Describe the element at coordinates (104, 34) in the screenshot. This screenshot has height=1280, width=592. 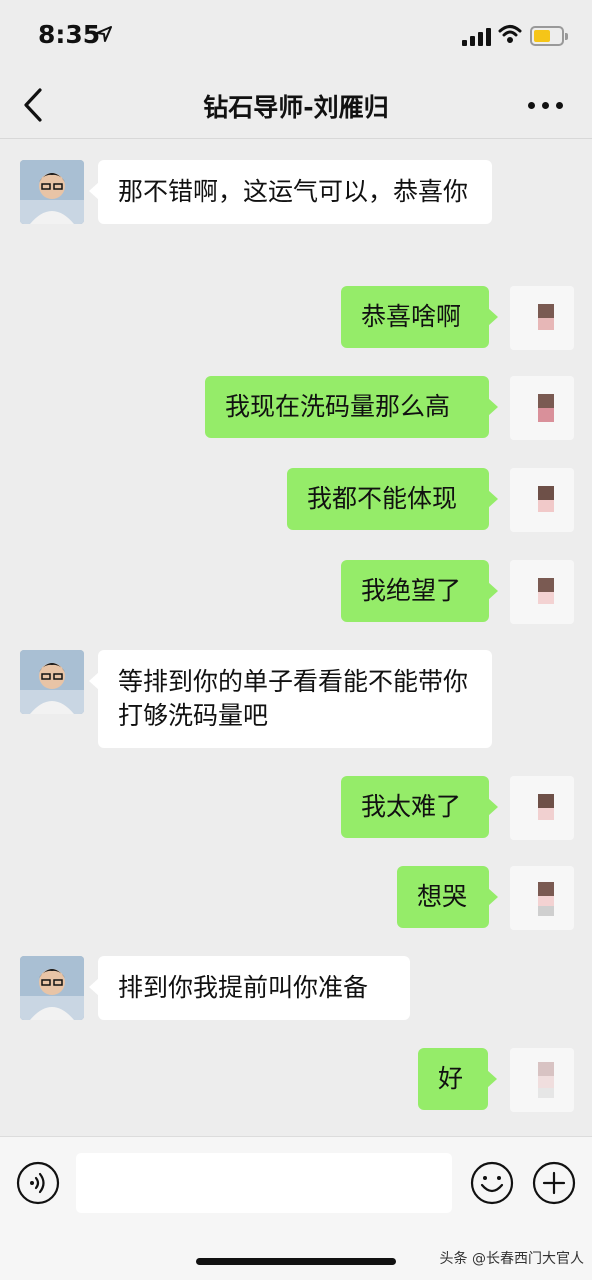
I see `location-arrow-icon` at that location.